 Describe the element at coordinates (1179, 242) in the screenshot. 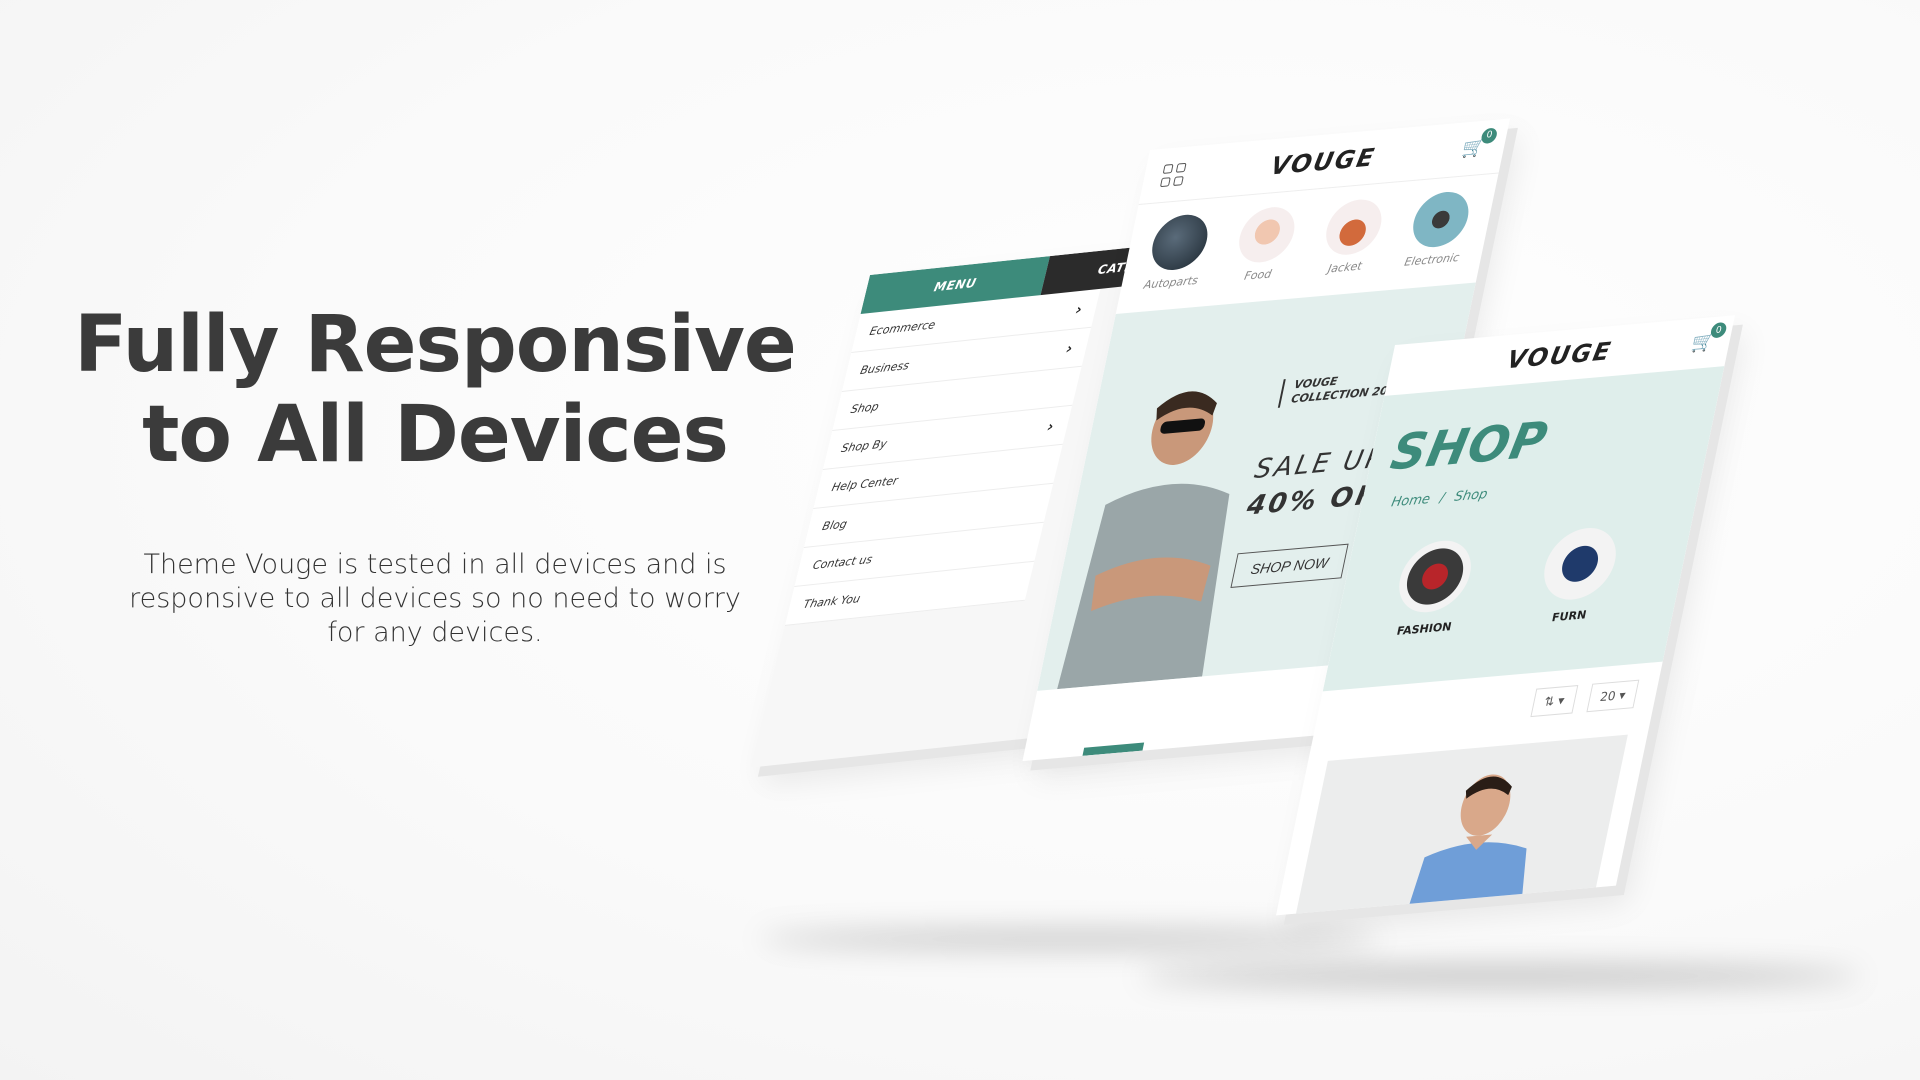

I see `autoparts-thumbnail` at that location.